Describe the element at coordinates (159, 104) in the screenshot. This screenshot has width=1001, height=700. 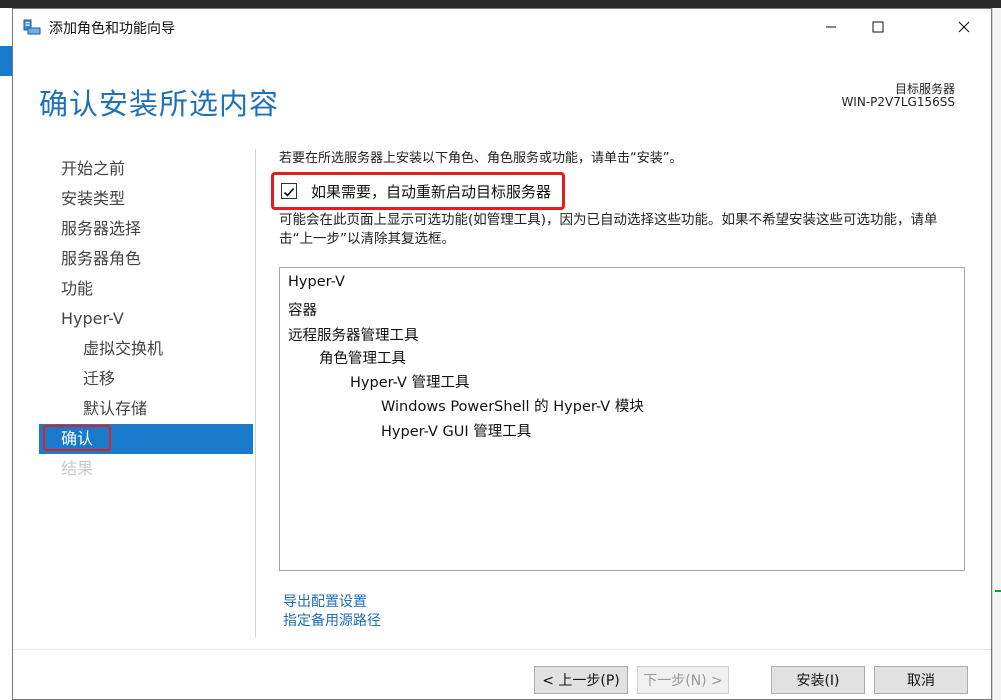
I see `page-title: 确认安装所选内容` at that location.